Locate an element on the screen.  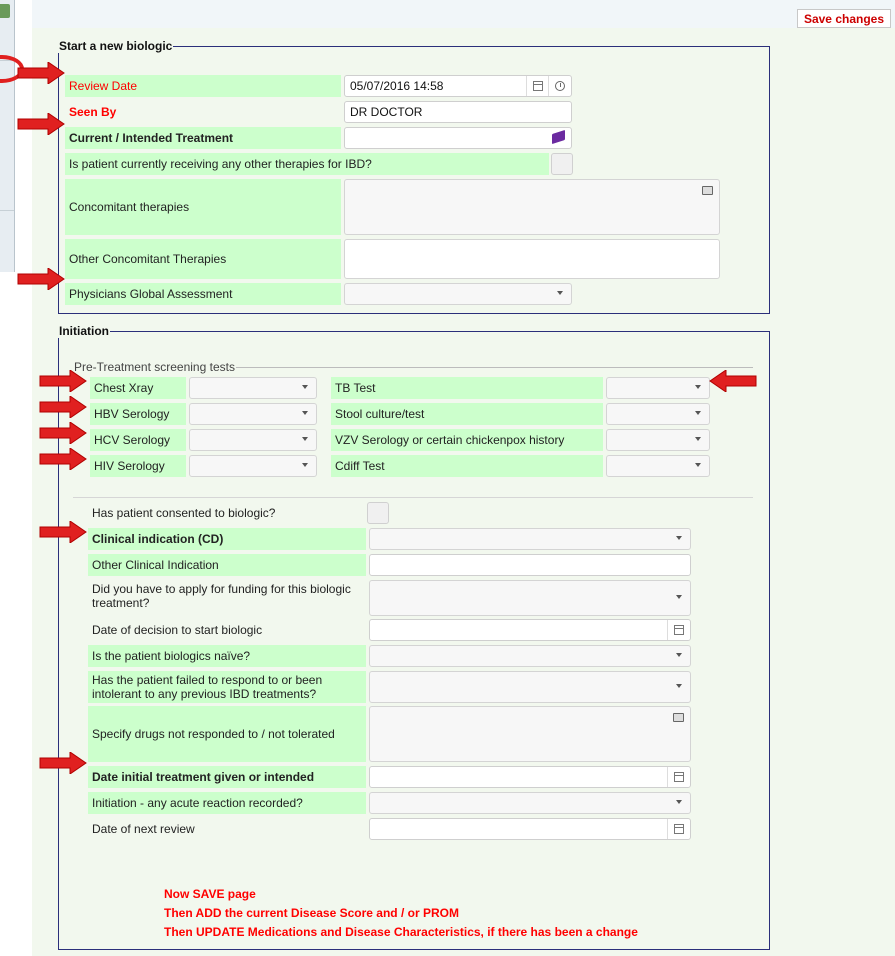
concomitant-label: Concomitant therapies is located at coordinates (203, 207).